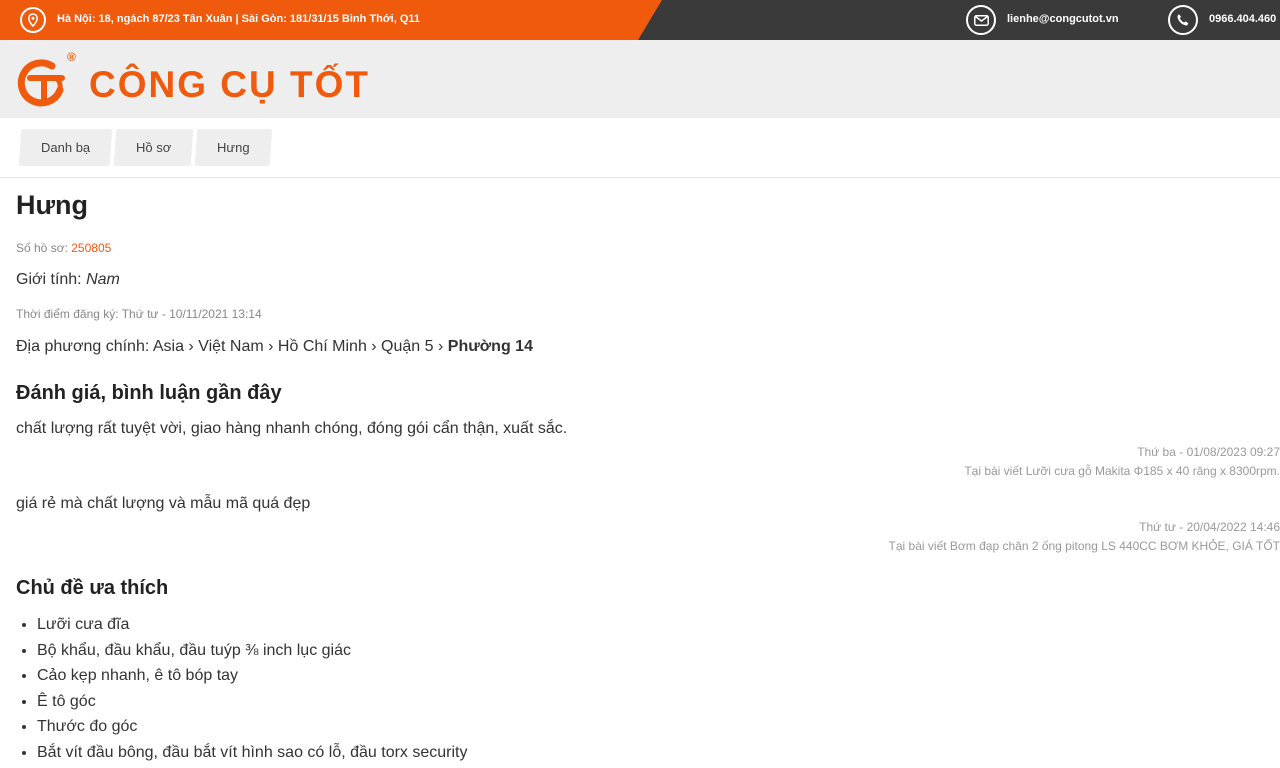 The height and width of the screenshot is (768, 1280). What do you see at coordinates (33, 20) in the screenshot?
I see `location-icon` at bounding box center [33, 20].